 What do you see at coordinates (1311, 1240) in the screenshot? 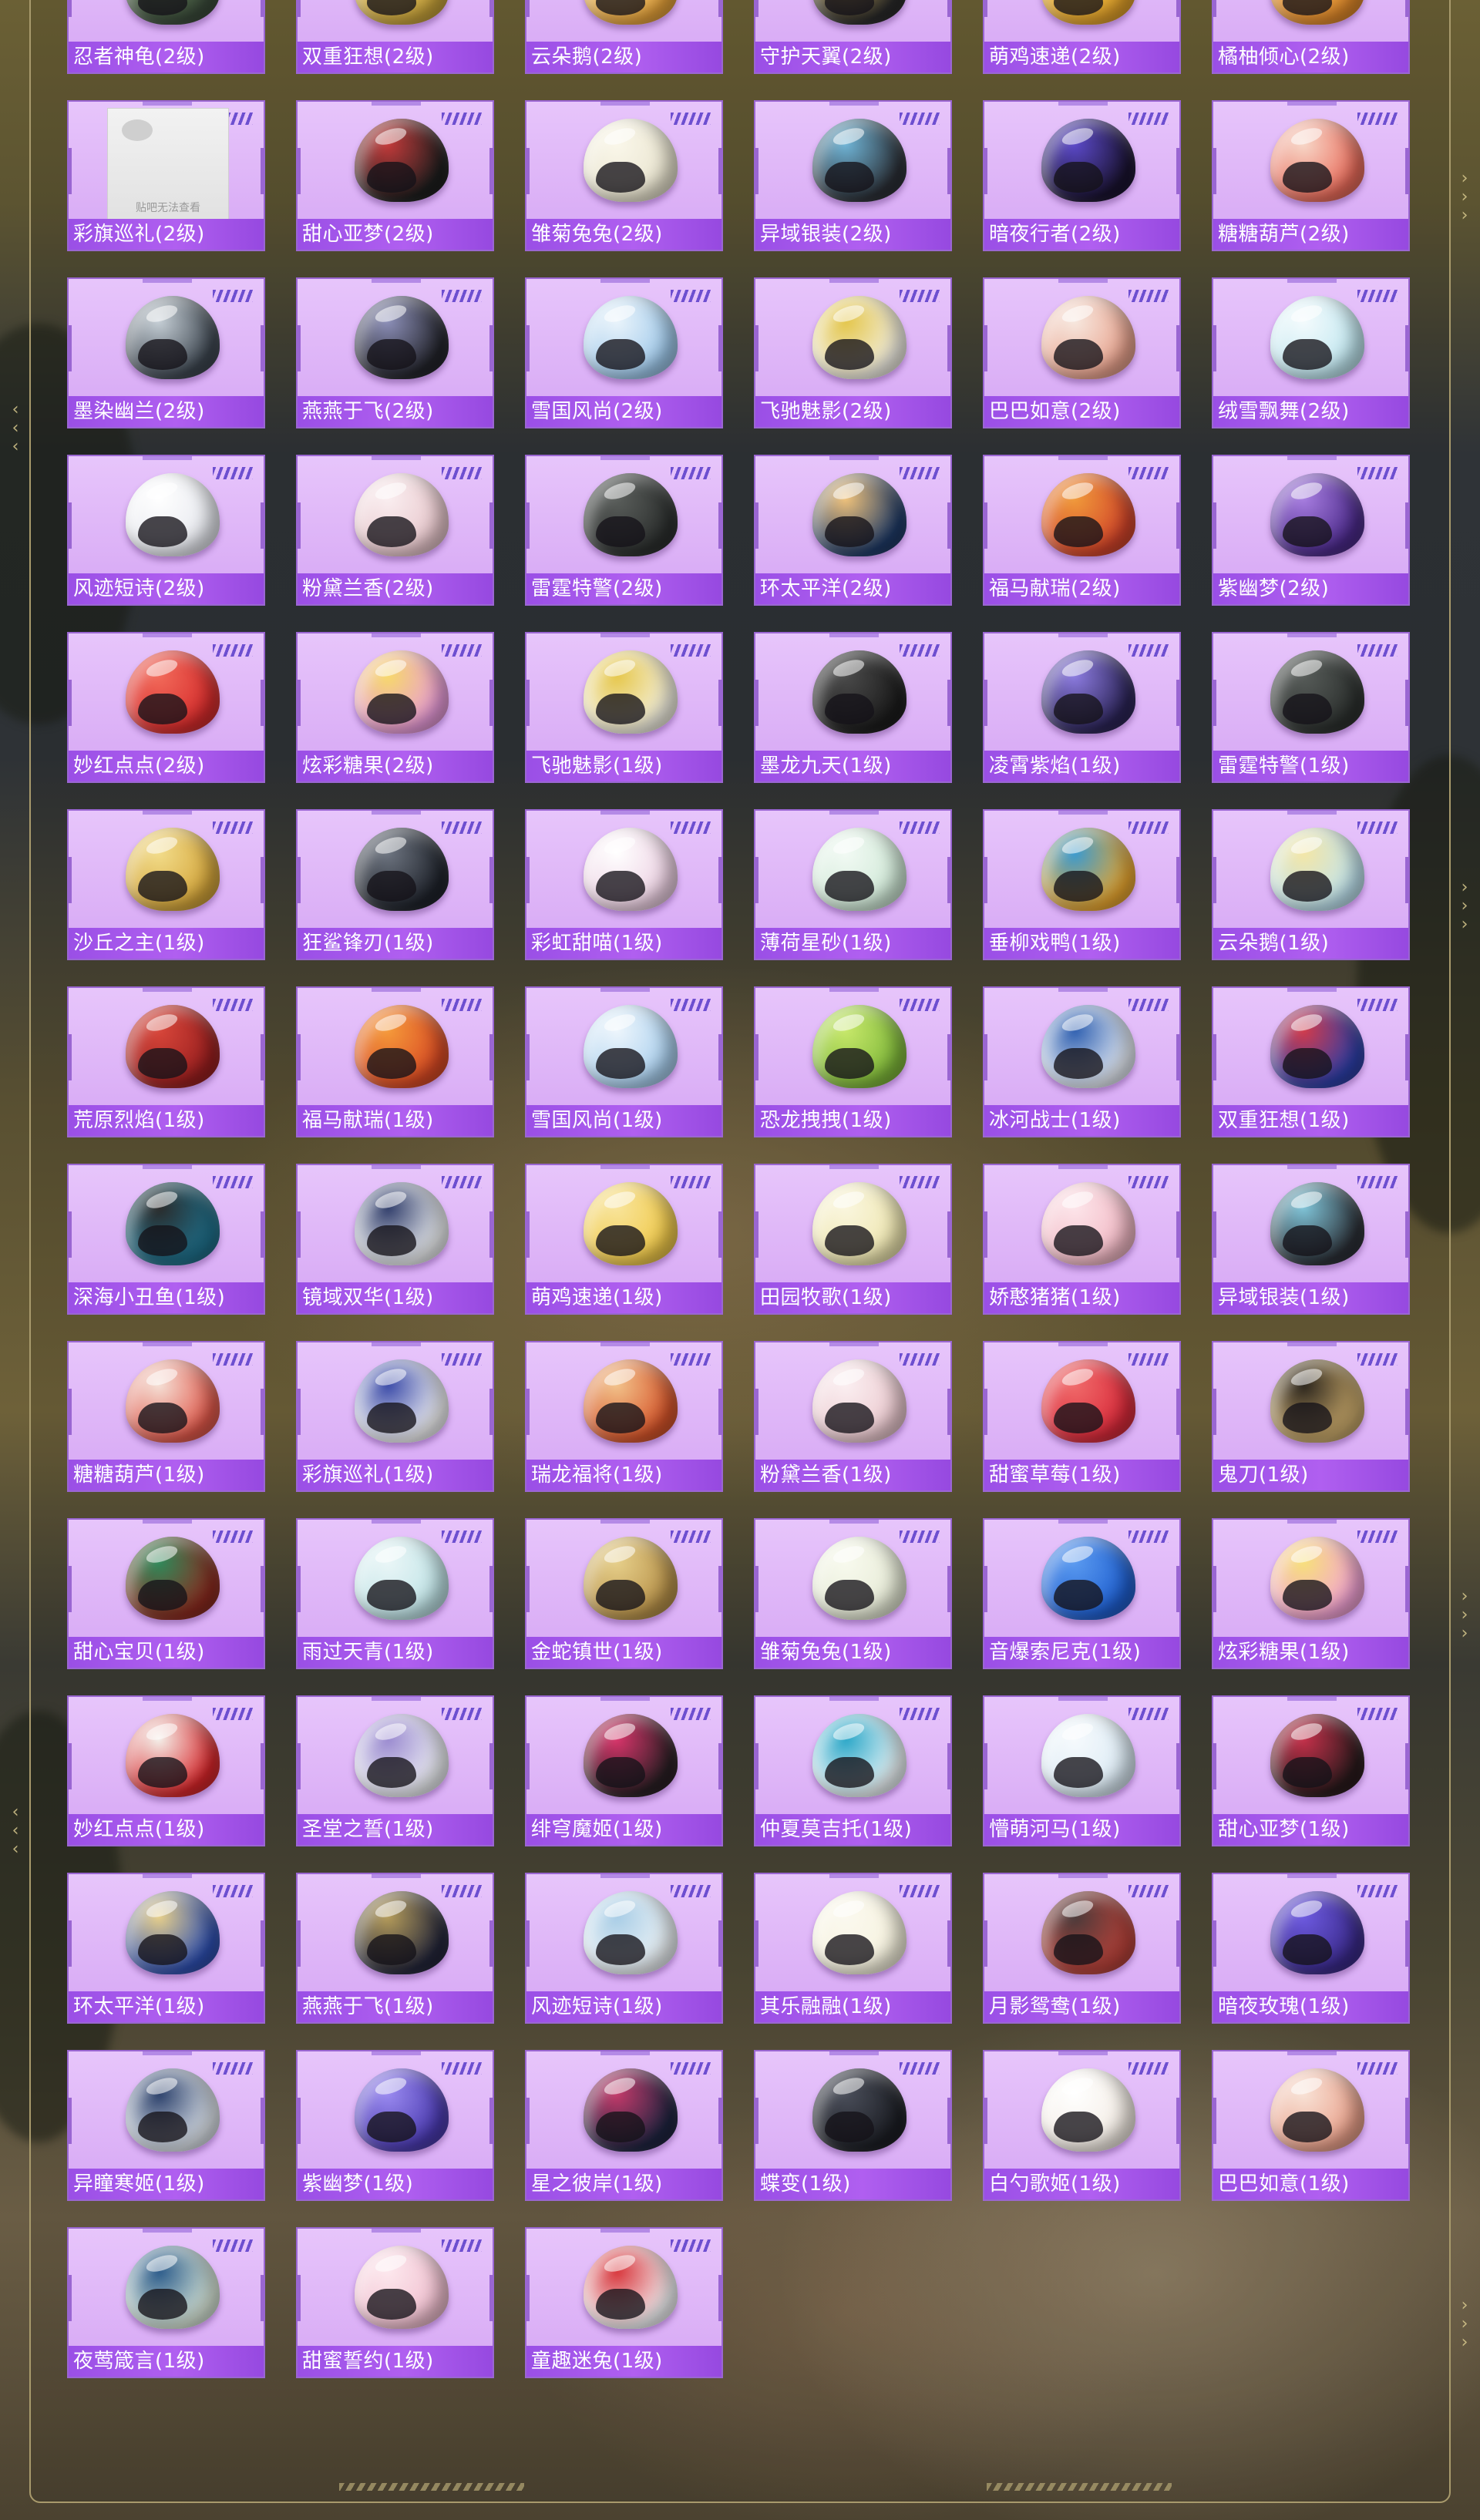
I see `helmet-card: 异域银装(1级)` at bounding box center [1311, 1240].